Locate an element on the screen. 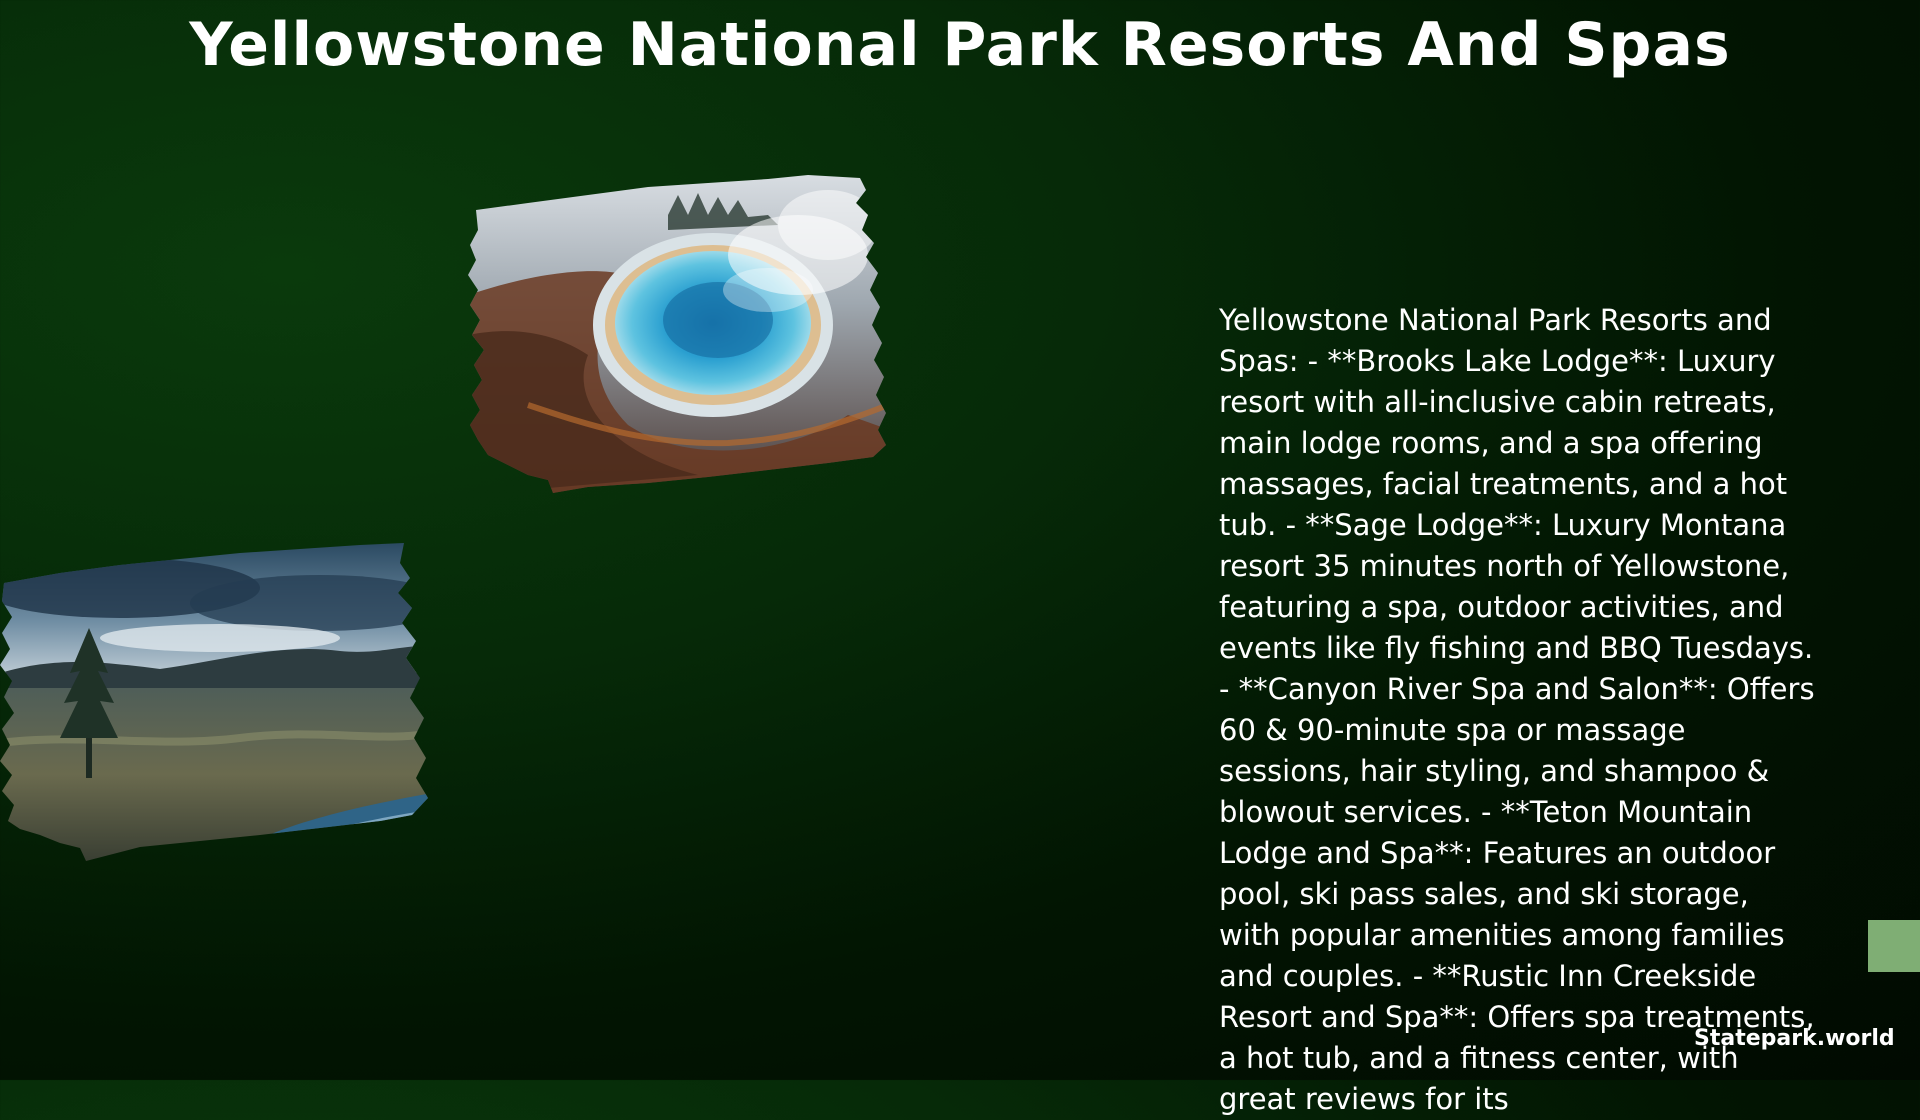 The width and height of the screenshot is (1920, 1120). side-tab is located at coordinates (1894, 946).